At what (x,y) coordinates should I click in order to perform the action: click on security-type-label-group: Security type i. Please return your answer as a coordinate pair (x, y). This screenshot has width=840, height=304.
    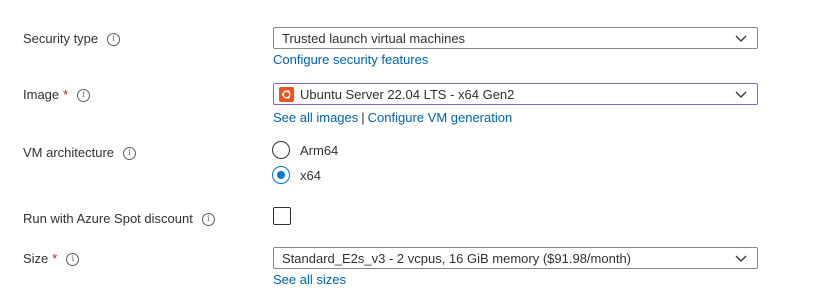
    Looking at the image, I should click on (72, 39).